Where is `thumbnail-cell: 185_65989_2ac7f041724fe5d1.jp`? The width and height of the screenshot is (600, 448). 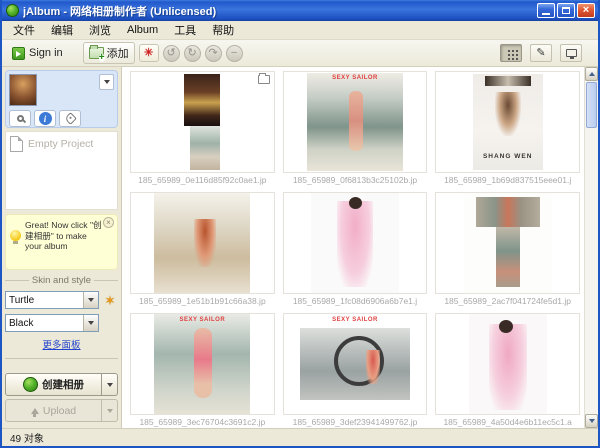 thumbnail-cell: 185_65989_2ac7f041724fe5d1.jp is located at coordinates (507, 249).